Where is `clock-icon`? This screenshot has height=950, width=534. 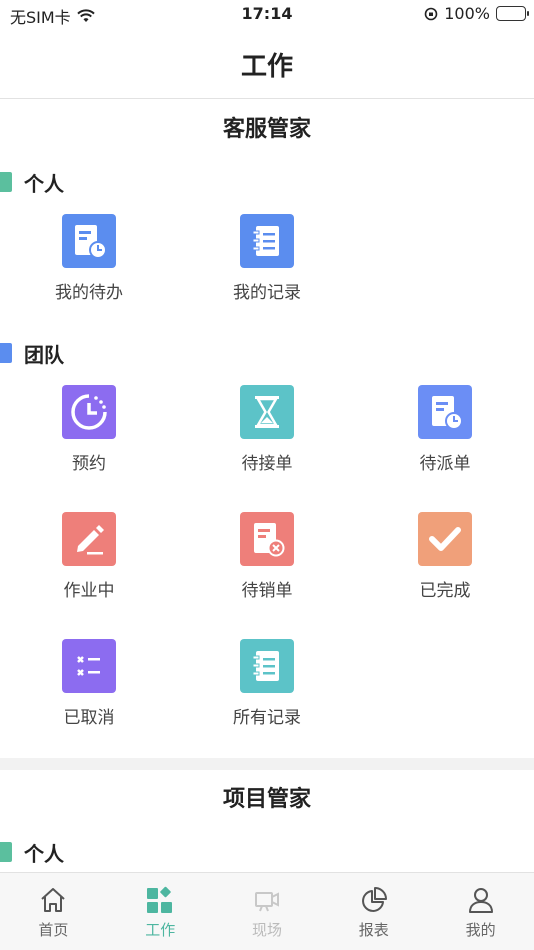
clock-icon is located at coordinates (89, 412).